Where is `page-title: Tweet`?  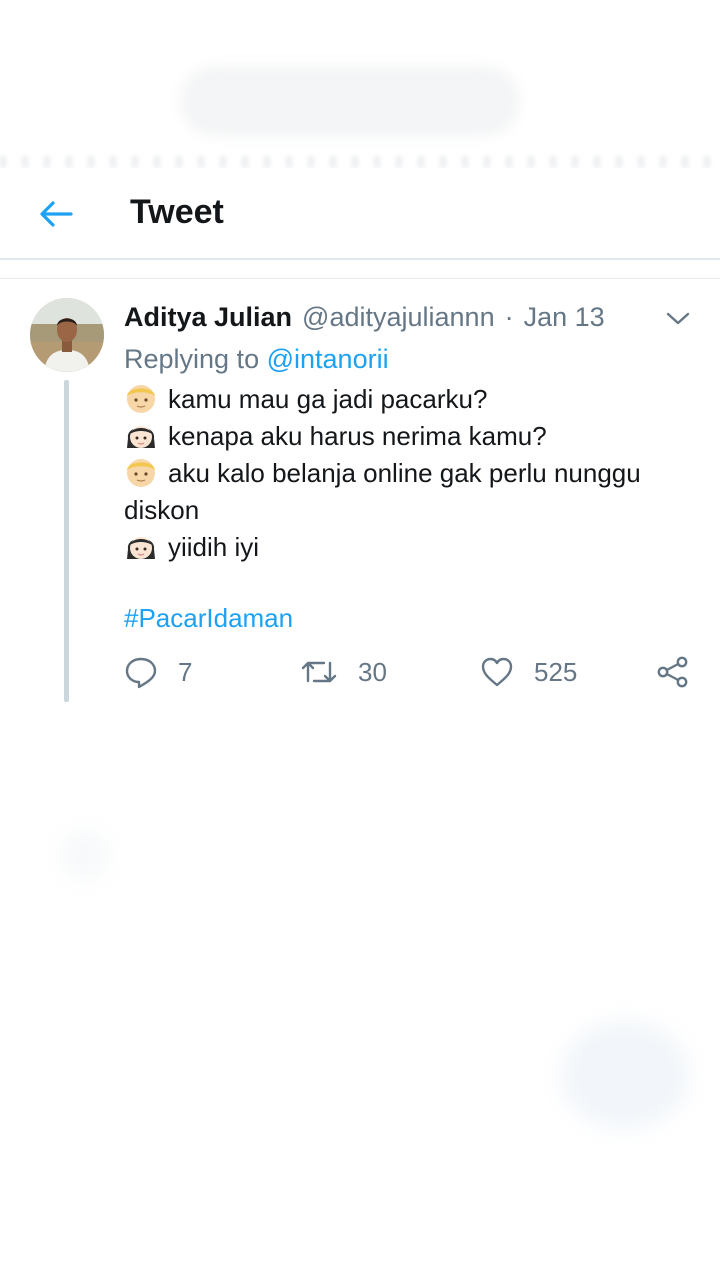 page-title: Tweet is located at coordinates (177, 212).